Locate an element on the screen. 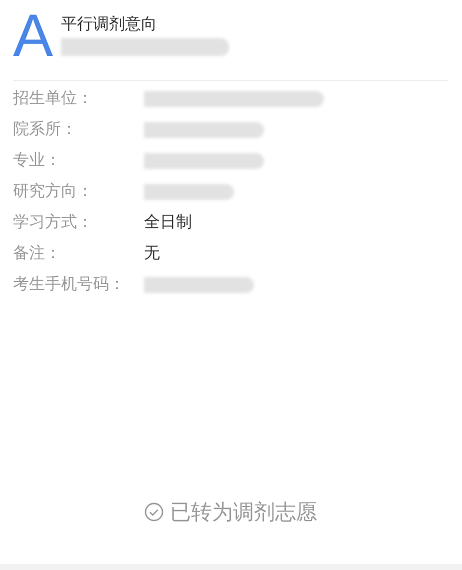 The height and width of the screenshot is (570, 462). field-label: 招生单位： is located at coordinates (53, 98).